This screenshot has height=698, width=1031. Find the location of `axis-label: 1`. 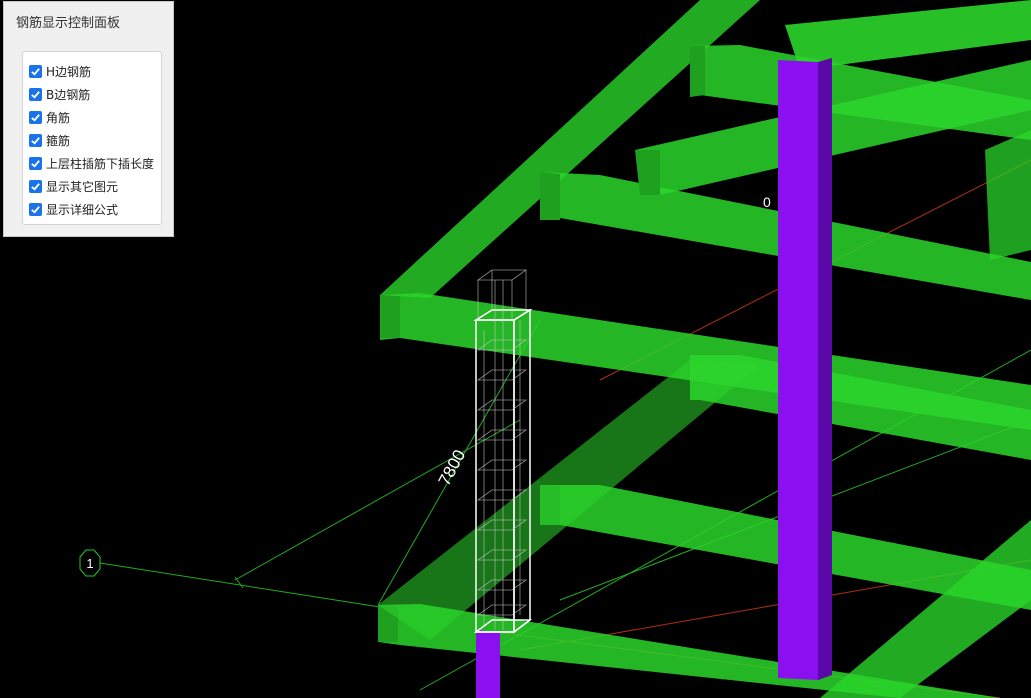

axis-label: 1 is located at coordinates (89, 563).